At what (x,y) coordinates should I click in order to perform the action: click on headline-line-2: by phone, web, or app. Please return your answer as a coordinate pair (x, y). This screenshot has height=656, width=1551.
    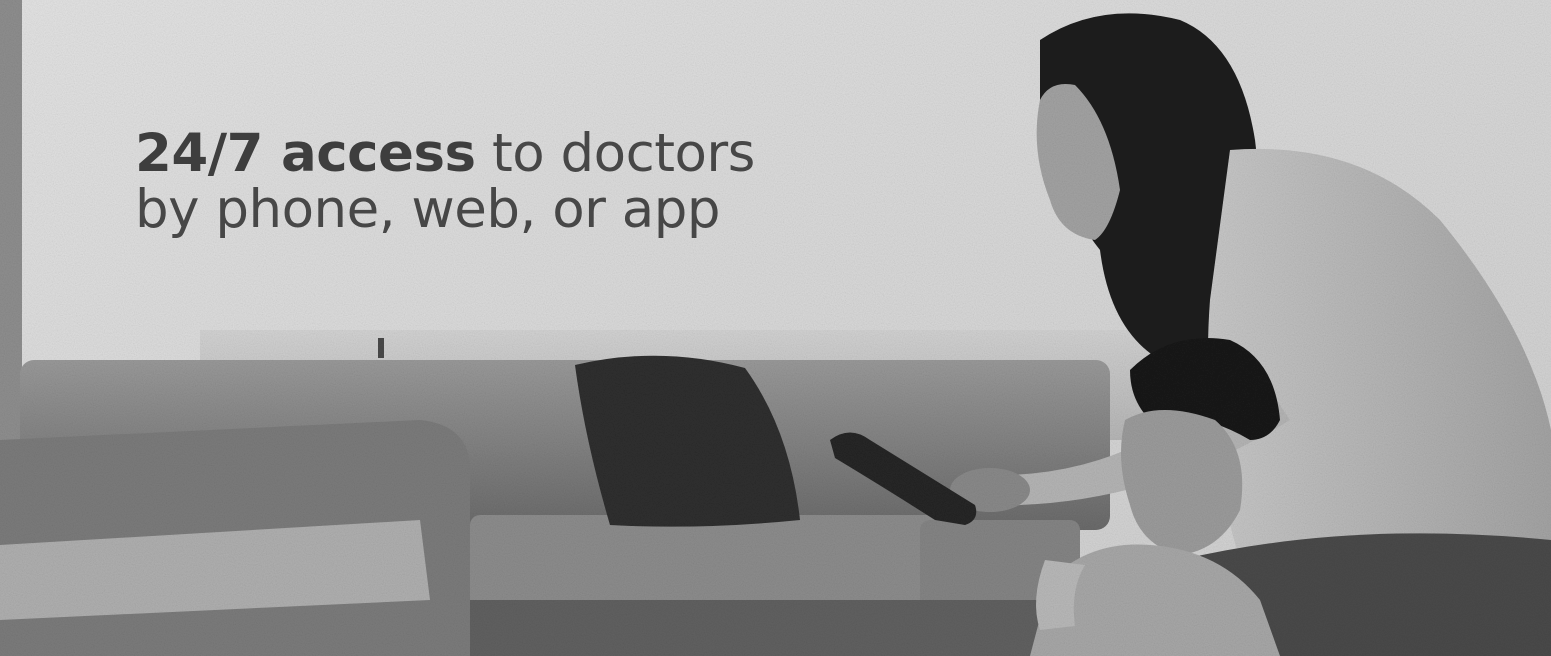
    Looking at the image, I should click on (428, 209).